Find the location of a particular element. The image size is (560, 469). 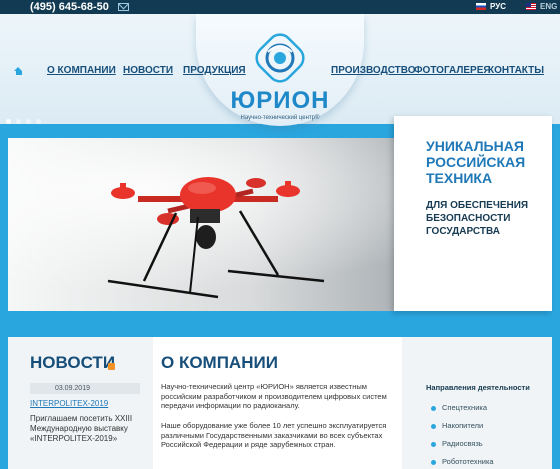

nav-production: ПРОИЗВОДСТВО is located at coordinates (373, 71).